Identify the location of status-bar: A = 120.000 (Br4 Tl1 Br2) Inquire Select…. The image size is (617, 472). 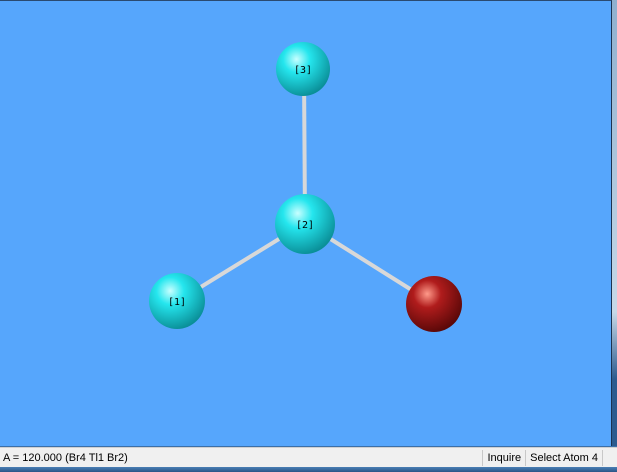
(308, 457).